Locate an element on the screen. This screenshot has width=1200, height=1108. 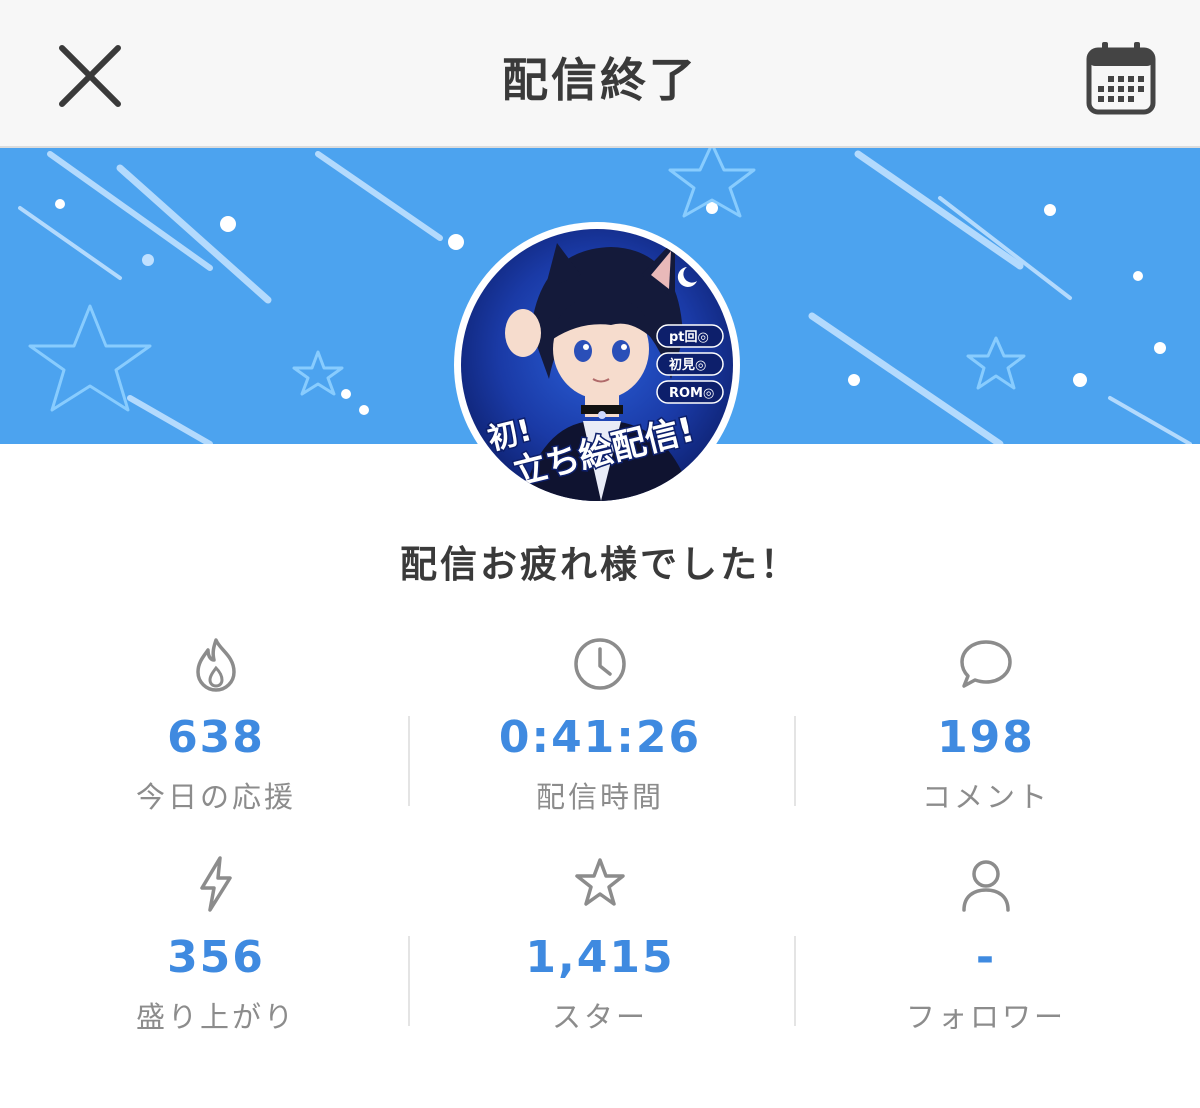
stat-comments: 198 コメント is located at coordinates (986, 725).